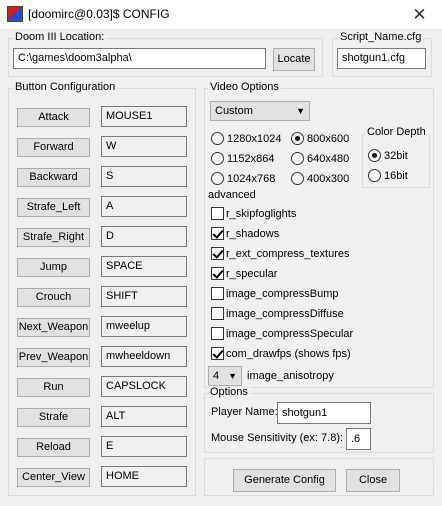 The image size is (442, 506). Describe the element at coordinates (294, 59) in the screenshot. I see `locate-button: Locate` at that location.